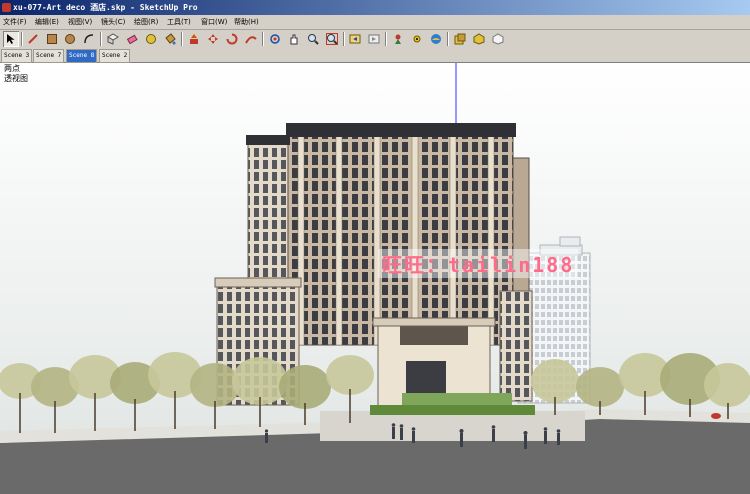 The height and width of the screenshot is (494, 750). What do you see at coordinates (232, 39) in the screenshot?
I see `rotate-icon` at bounding box center [232, 39].